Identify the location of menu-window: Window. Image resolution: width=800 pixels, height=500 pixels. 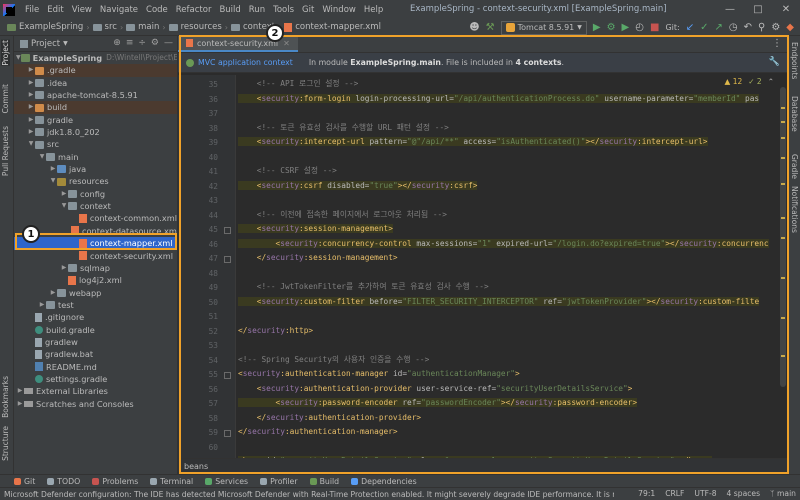
(339, 10).